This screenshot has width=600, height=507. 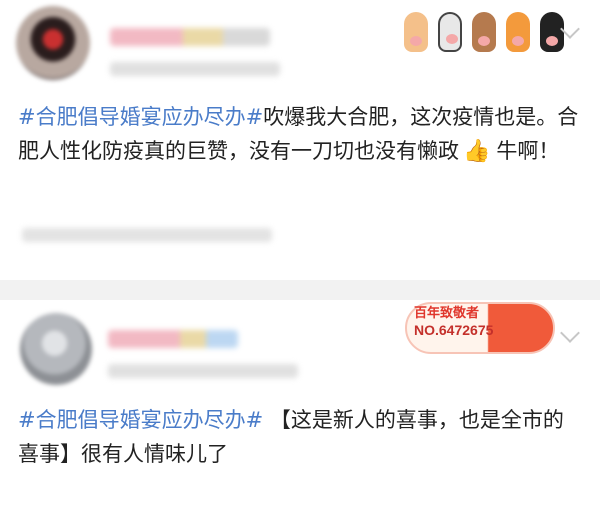 I want to click on thumbs-up-icon: 👍, so click(x=477, y=151).